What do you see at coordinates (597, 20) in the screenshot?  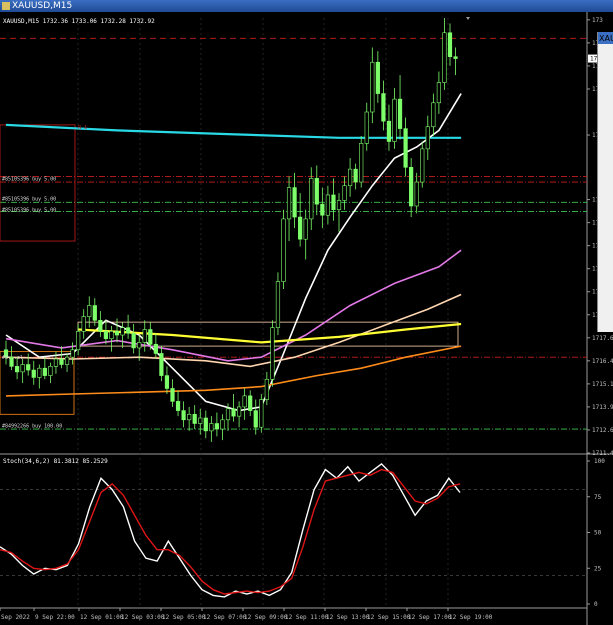 I see `price-tick-label: 173` at bounding box center [597, 20].